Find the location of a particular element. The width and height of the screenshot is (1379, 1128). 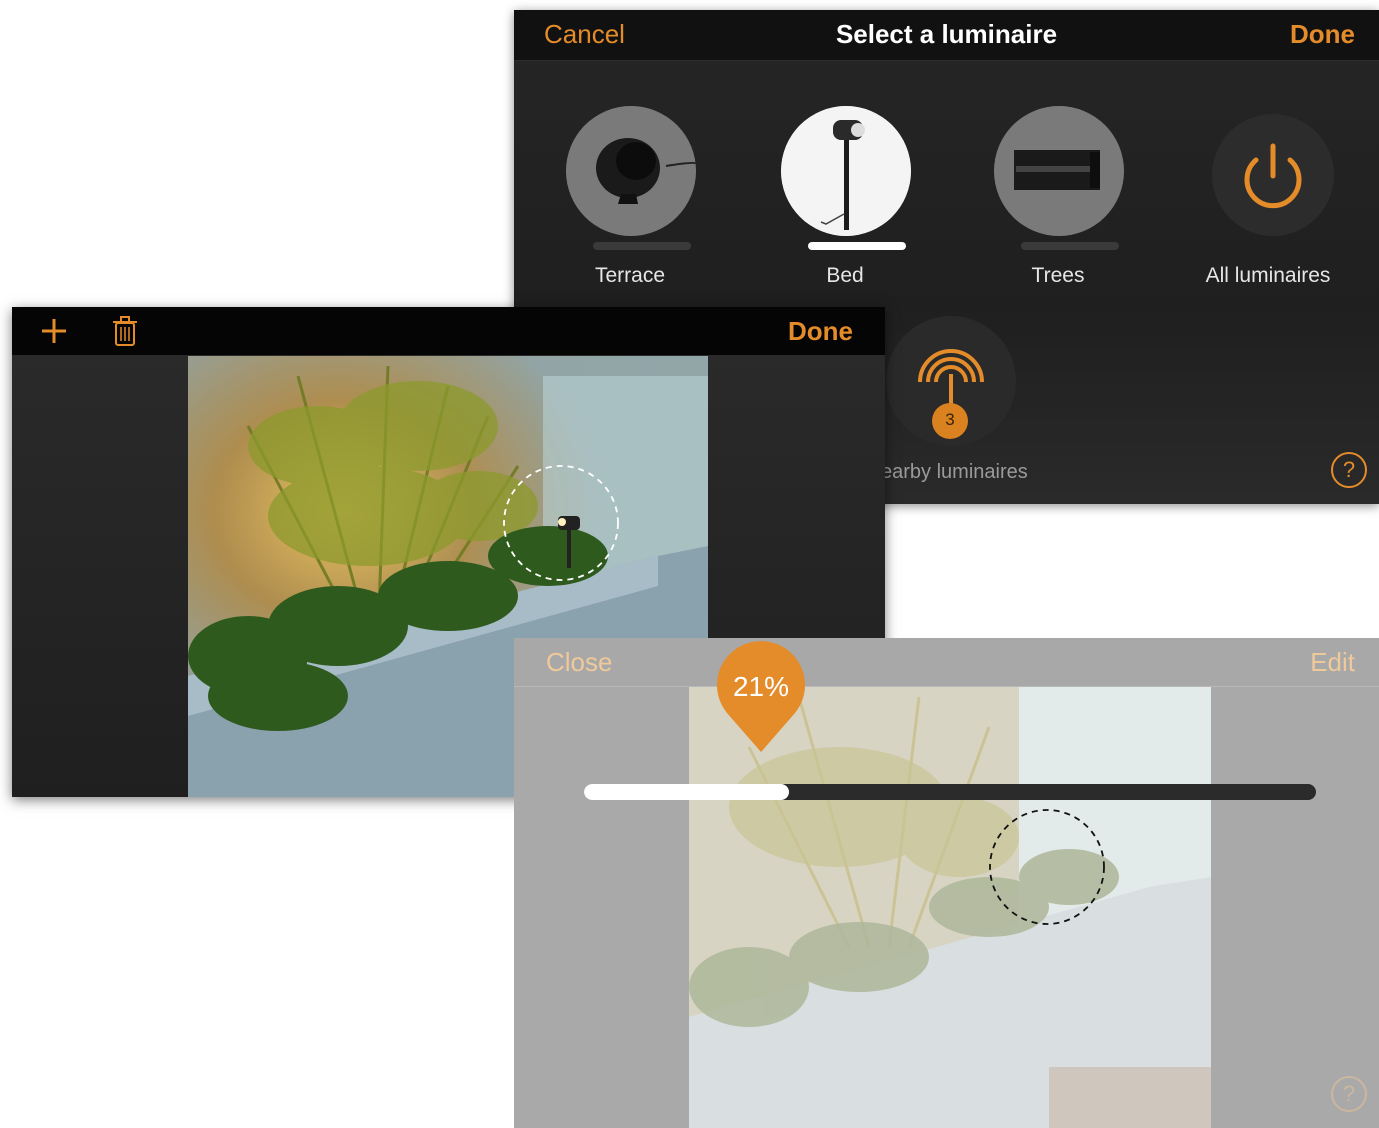

help-button: ? is located at coordinates (1349, 470).